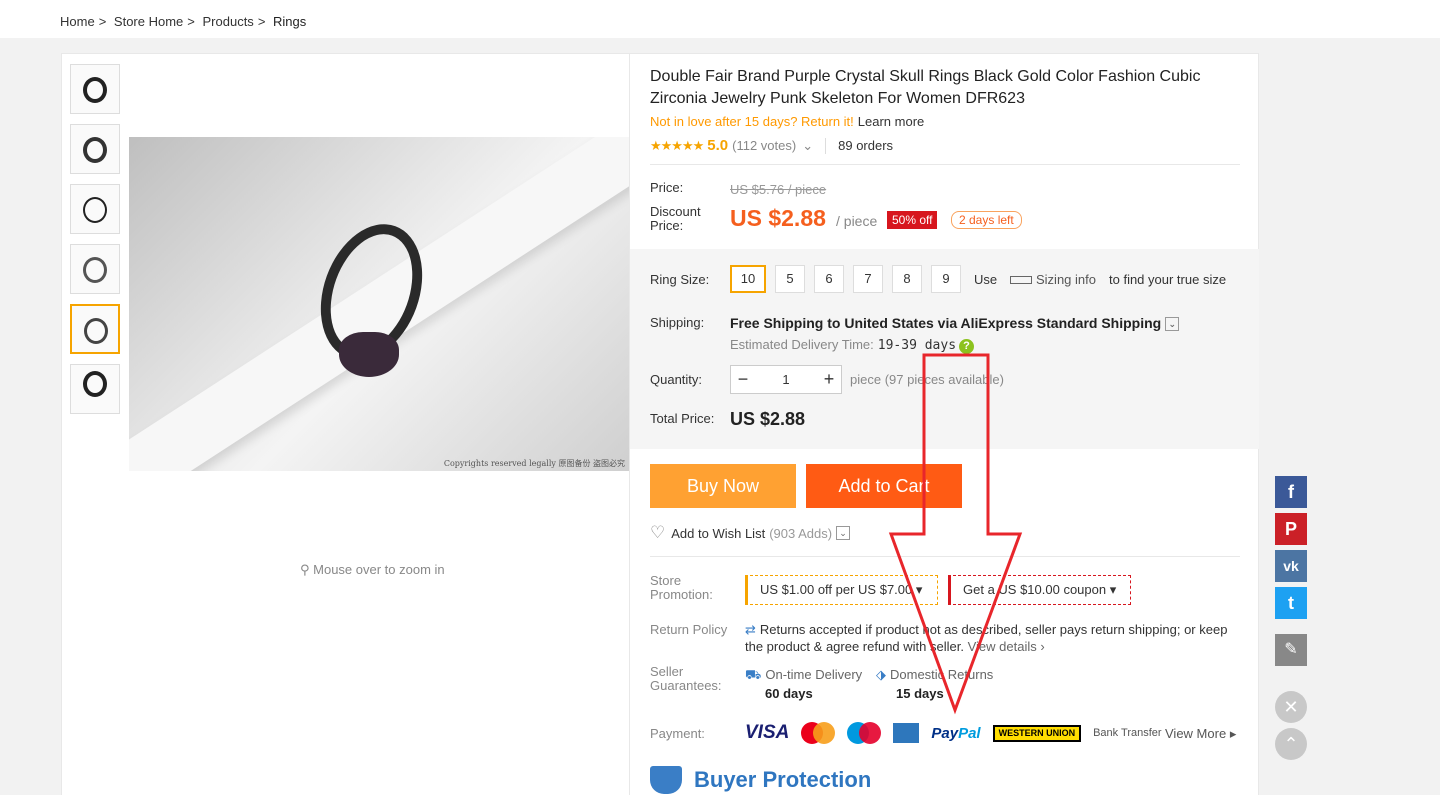  Describe the element at coordinates (1291, 566) in the screenshot. I see `vk-icon: vk` at that location.